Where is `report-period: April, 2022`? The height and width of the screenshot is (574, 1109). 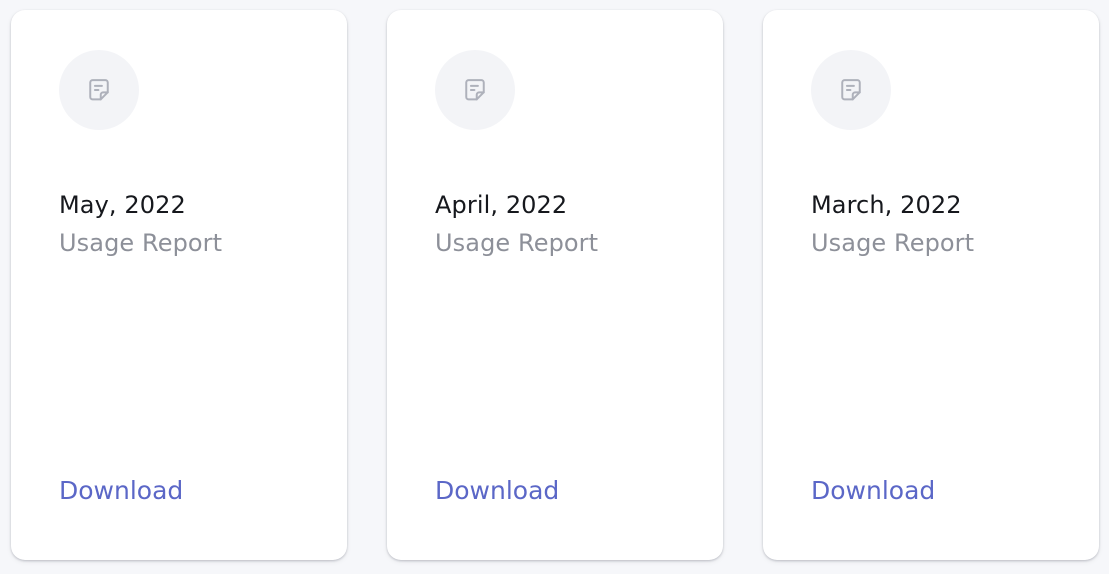 report-period: April, 2022 is located at coordinates (501, 205).